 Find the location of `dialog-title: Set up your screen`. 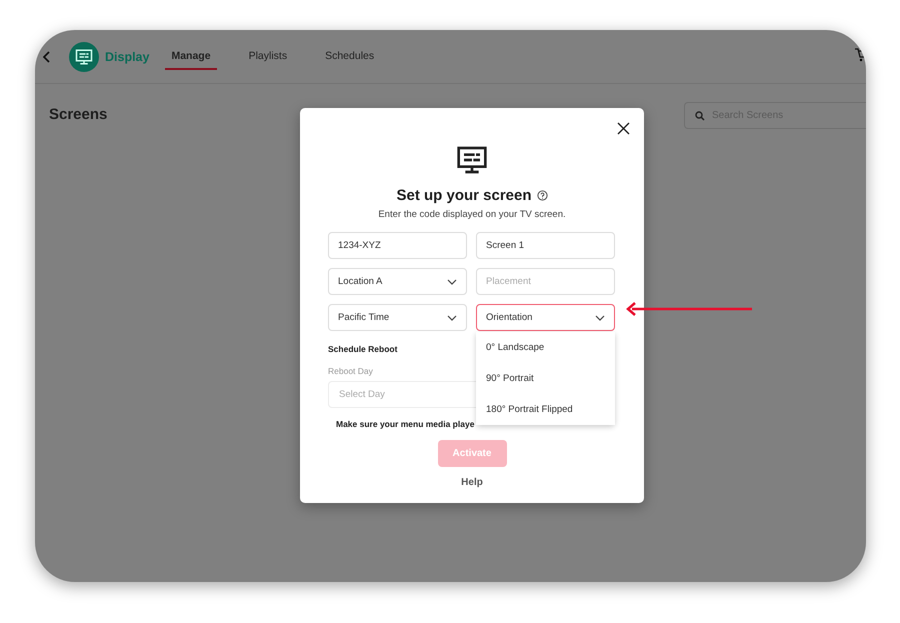

dialog-title: Set up your screen is located at coordinates (464, 195).